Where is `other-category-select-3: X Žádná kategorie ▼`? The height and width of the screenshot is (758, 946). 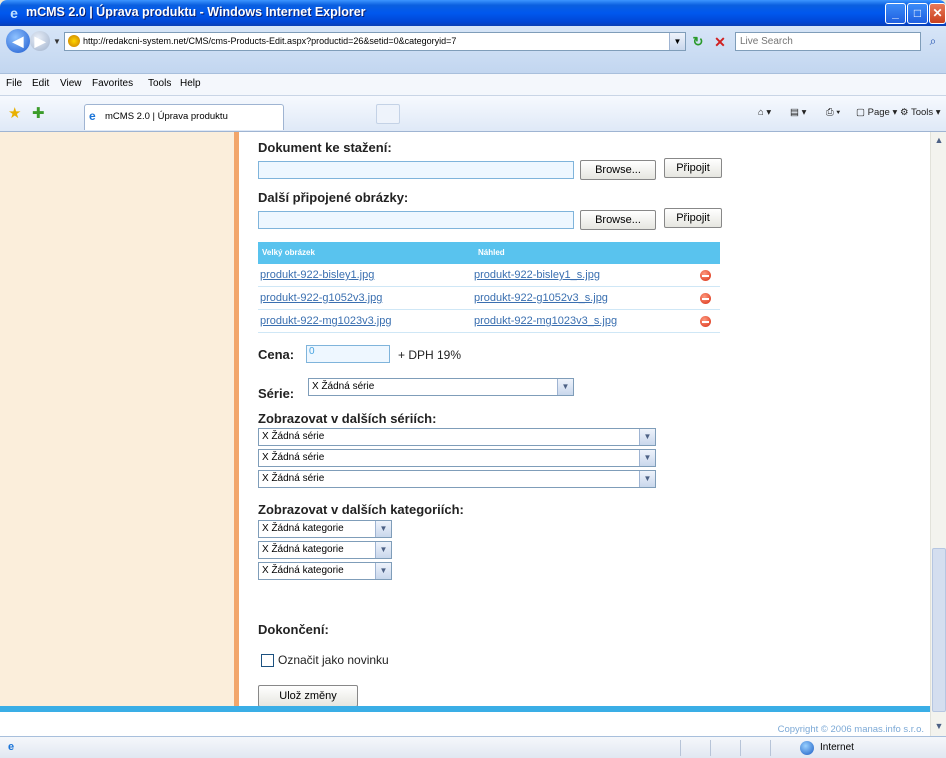
other-category-select-3: X Žádná kategorie ▼ is located at coordinates (325, 571).